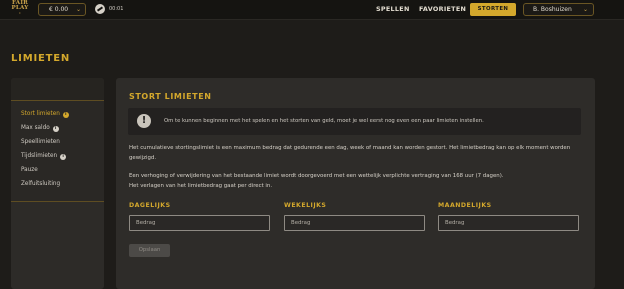  I want to click on sidebar-item-label: Speellimieten, so click(40, 142).